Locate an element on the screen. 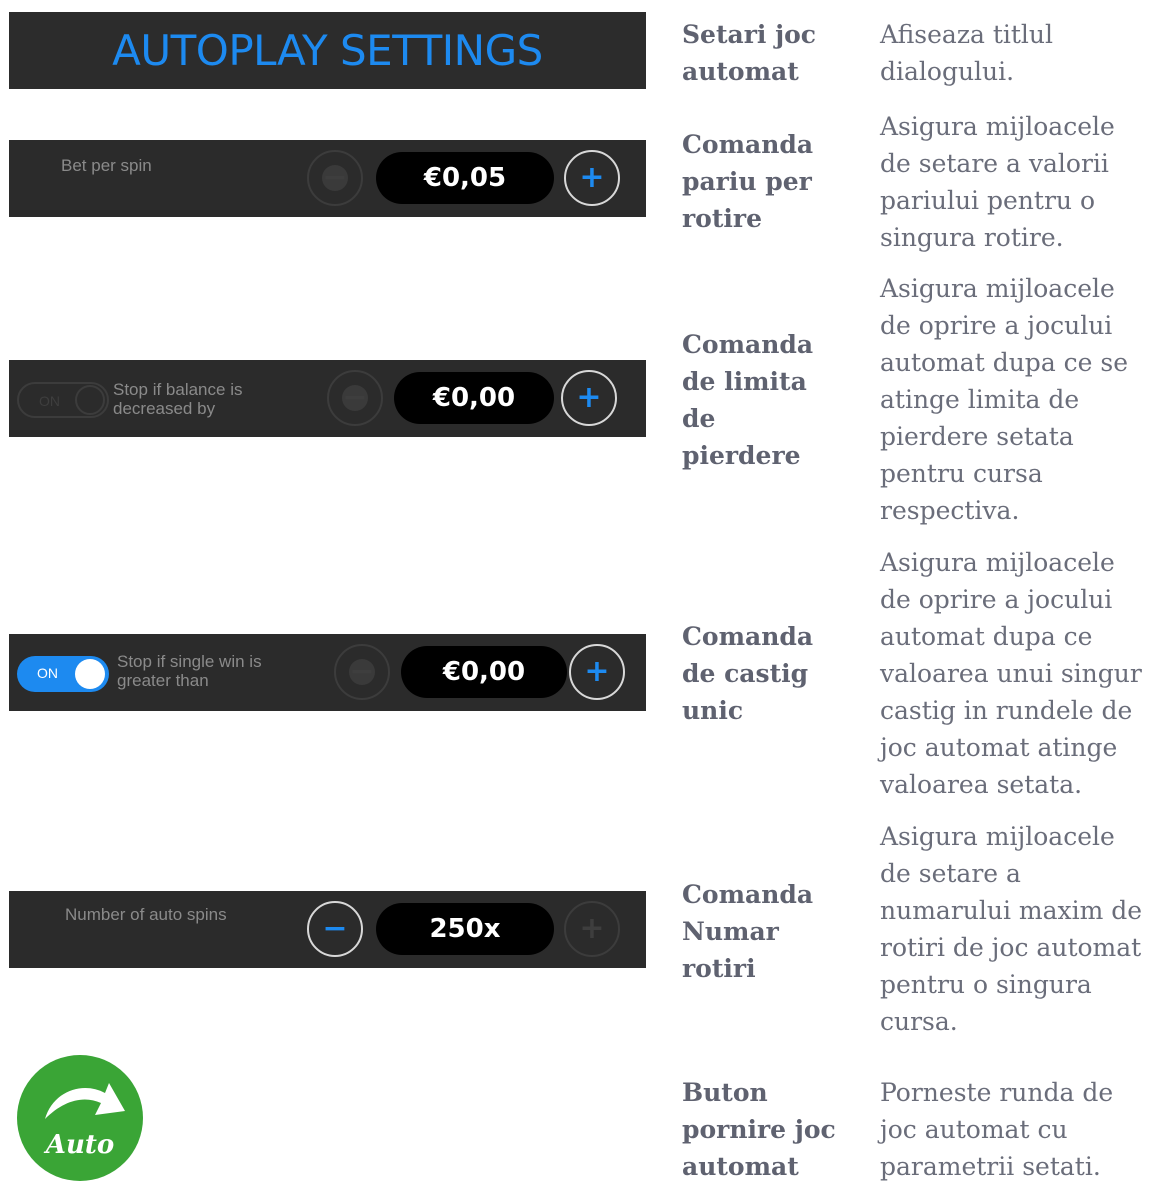  loss-limit-toggle: ON is located at coordinates (63, 400).